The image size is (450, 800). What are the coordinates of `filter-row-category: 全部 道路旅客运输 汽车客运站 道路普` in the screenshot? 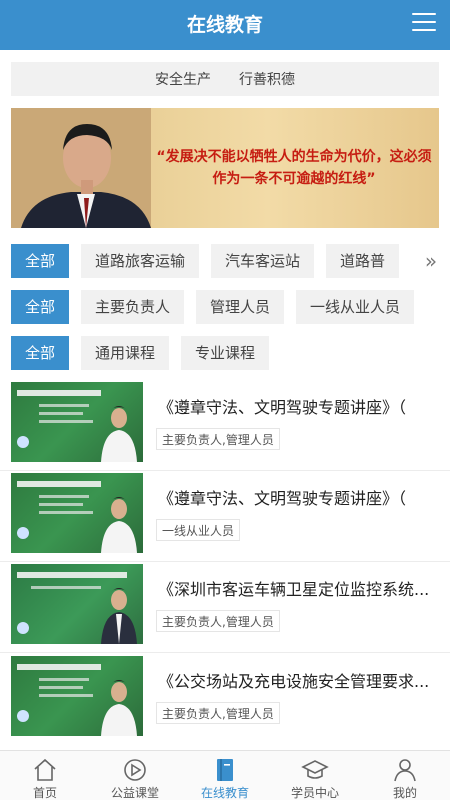 It's located at (211, 261).